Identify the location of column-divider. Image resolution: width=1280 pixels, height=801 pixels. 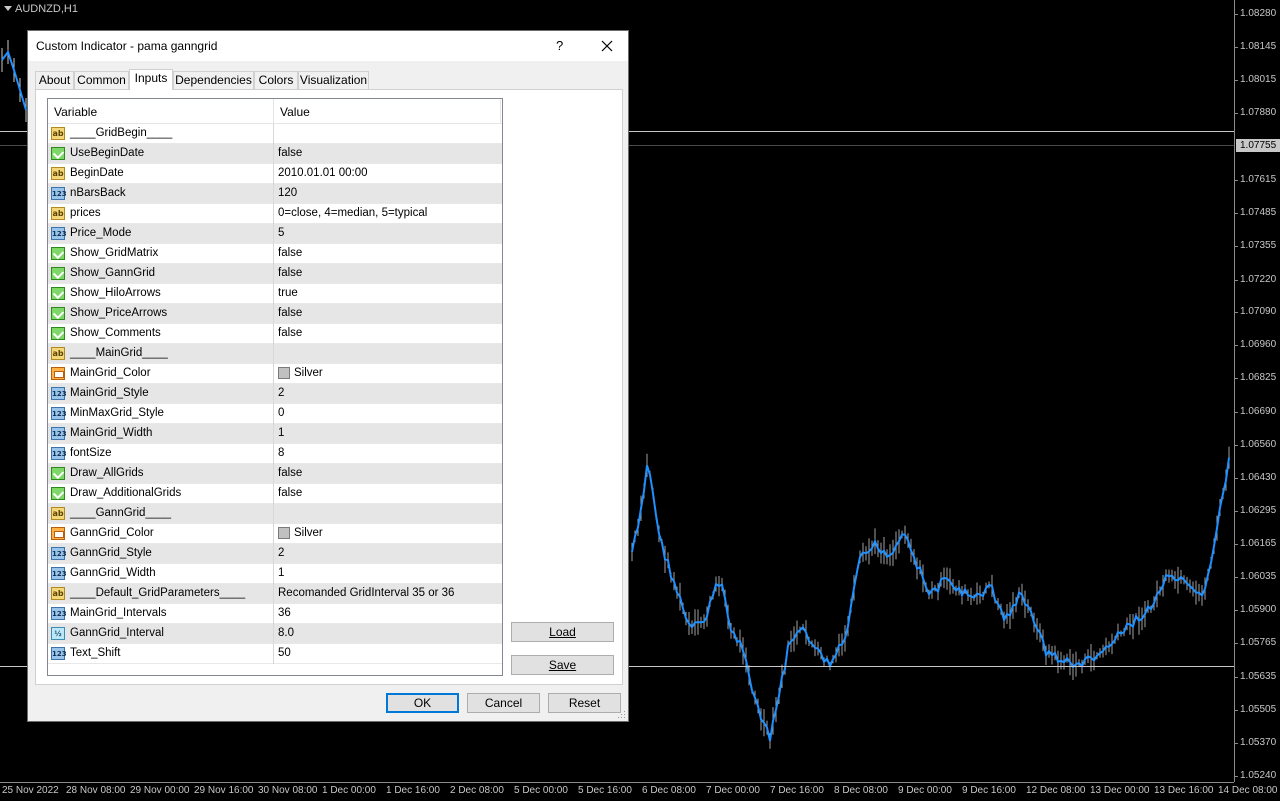
(273, 111).